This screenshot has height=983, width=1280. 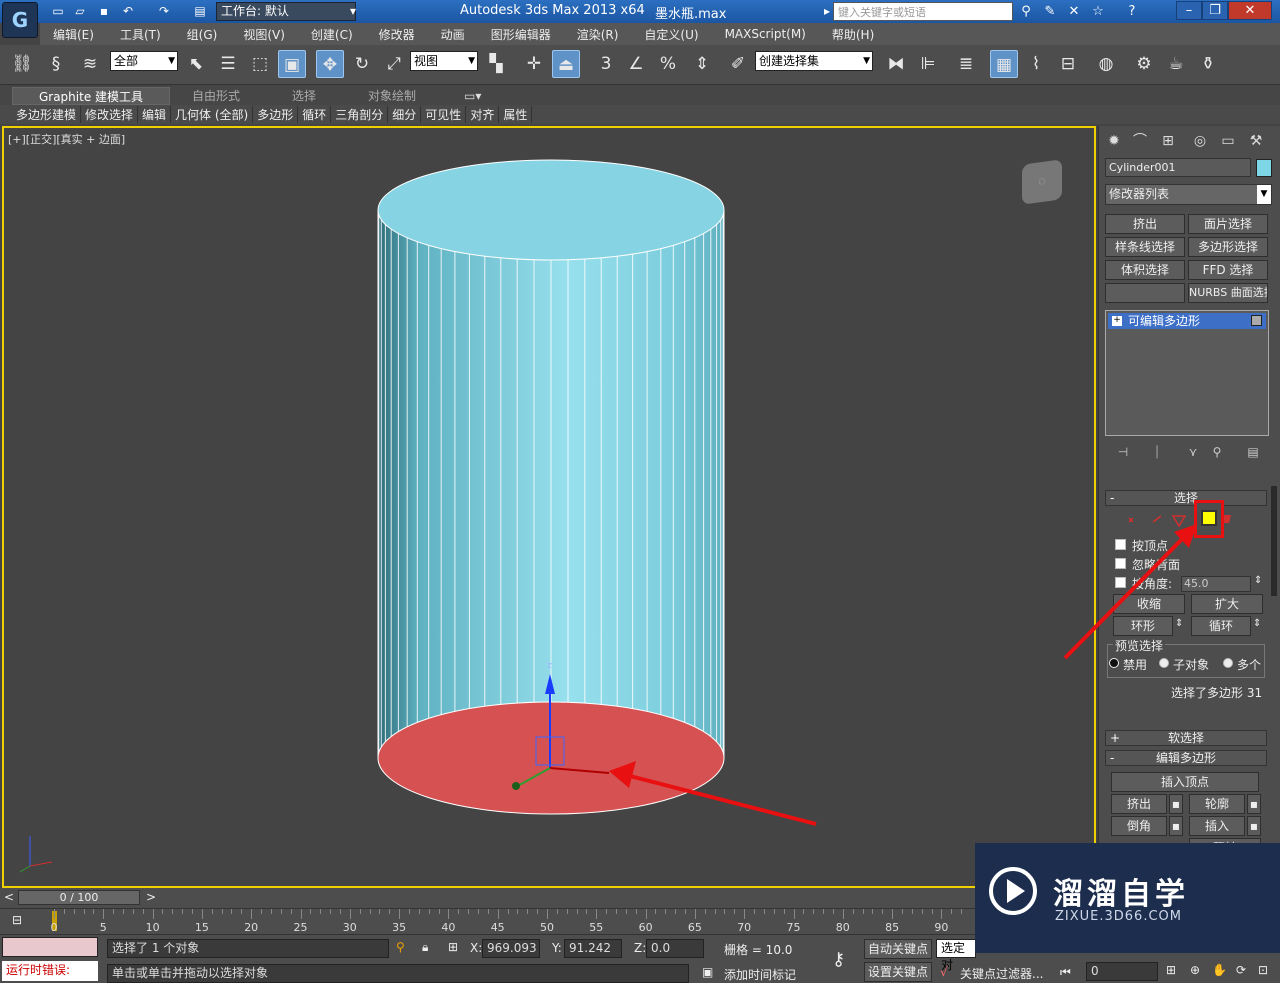 I want to click on select-by-name-icon: ☰, so click(x=228, y=64).